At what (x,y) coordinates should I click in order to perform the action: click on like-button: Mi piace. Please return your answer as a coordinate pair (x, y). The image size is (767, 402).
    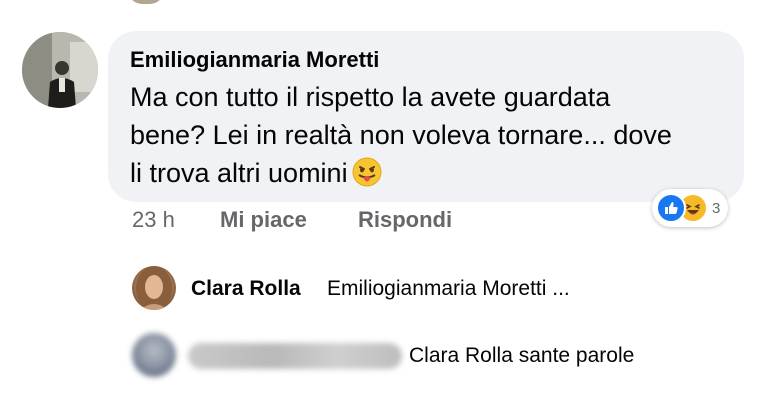
    Looking at the image, I should click on (263, 220).